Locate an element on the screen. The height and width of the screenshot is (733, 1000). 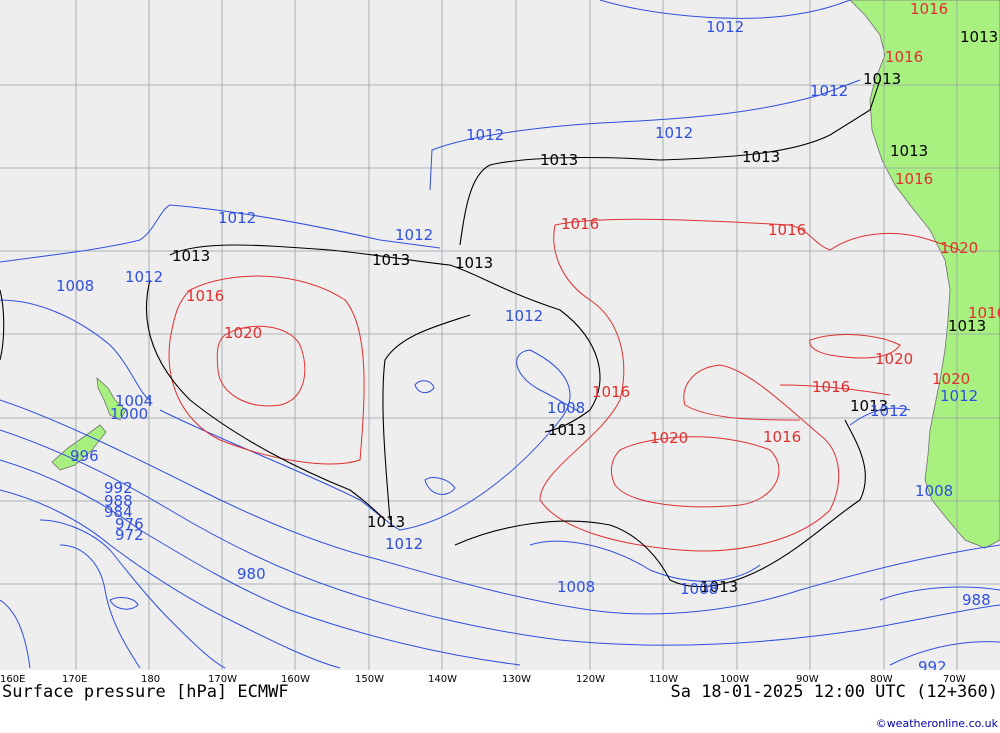
lon-label: 140W is located at coordinates (442, 679).